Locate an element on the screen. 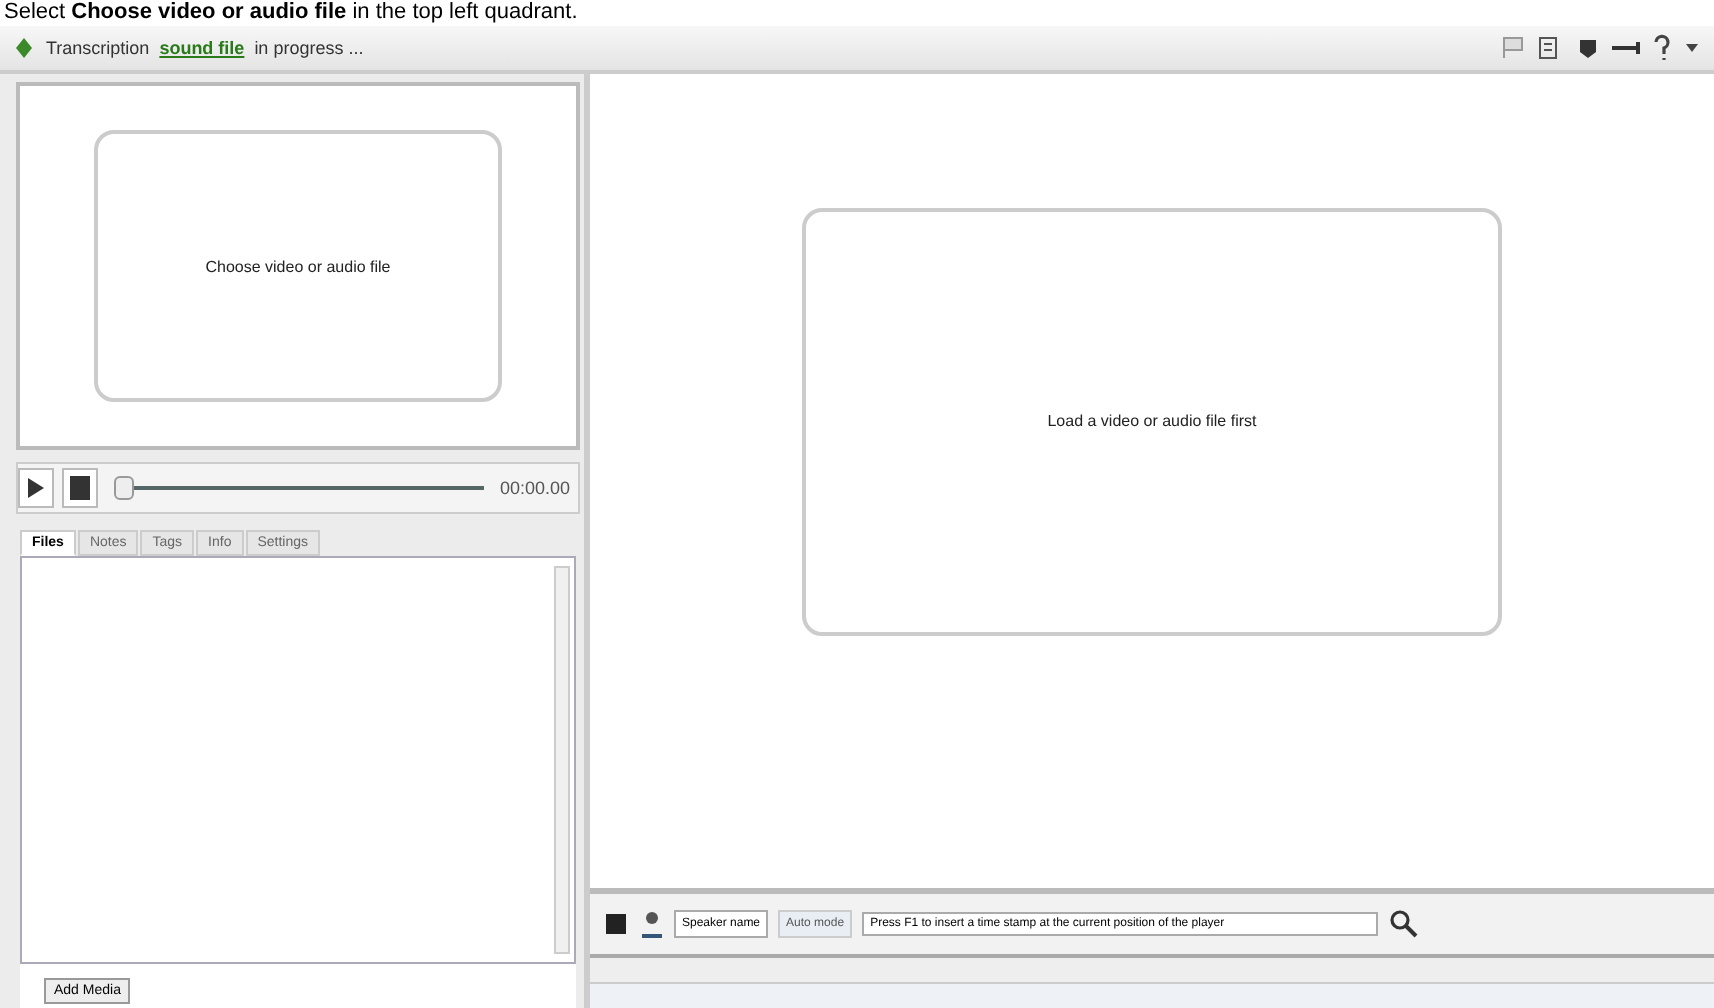 Image resolution: width=1714 pixels, height=1008 pixels. play-button is located at coordinates (36, 488).